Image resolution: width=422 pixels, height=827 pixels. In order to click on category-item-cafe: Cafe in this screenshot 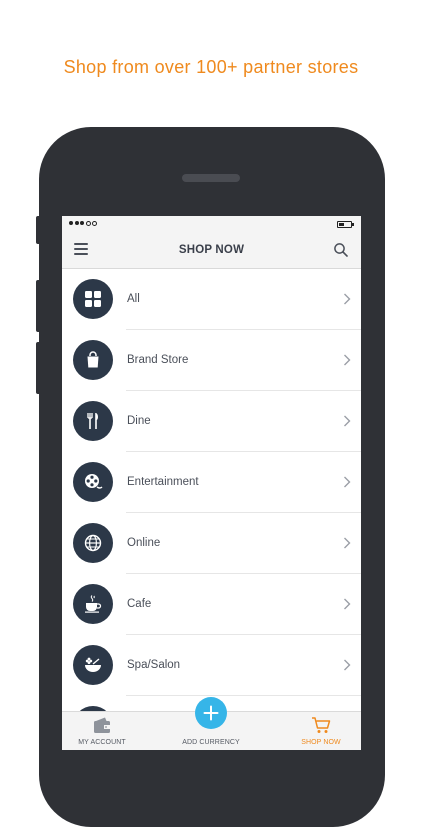, I will do `click(211, 604)`.